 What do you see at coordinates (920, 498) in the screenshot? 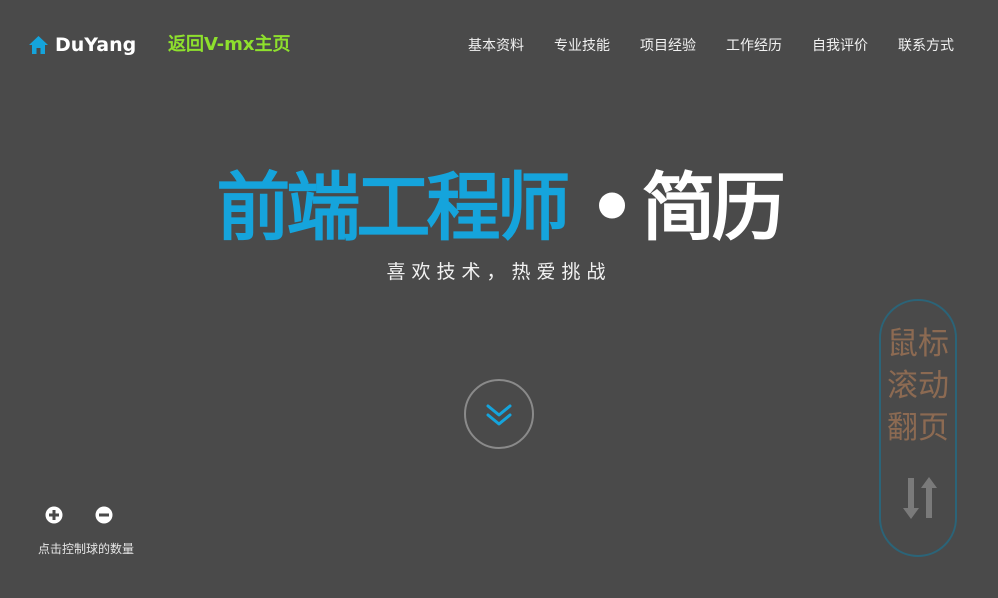
I see `up-down-arrows-icon` at bounding box center [920, 498].